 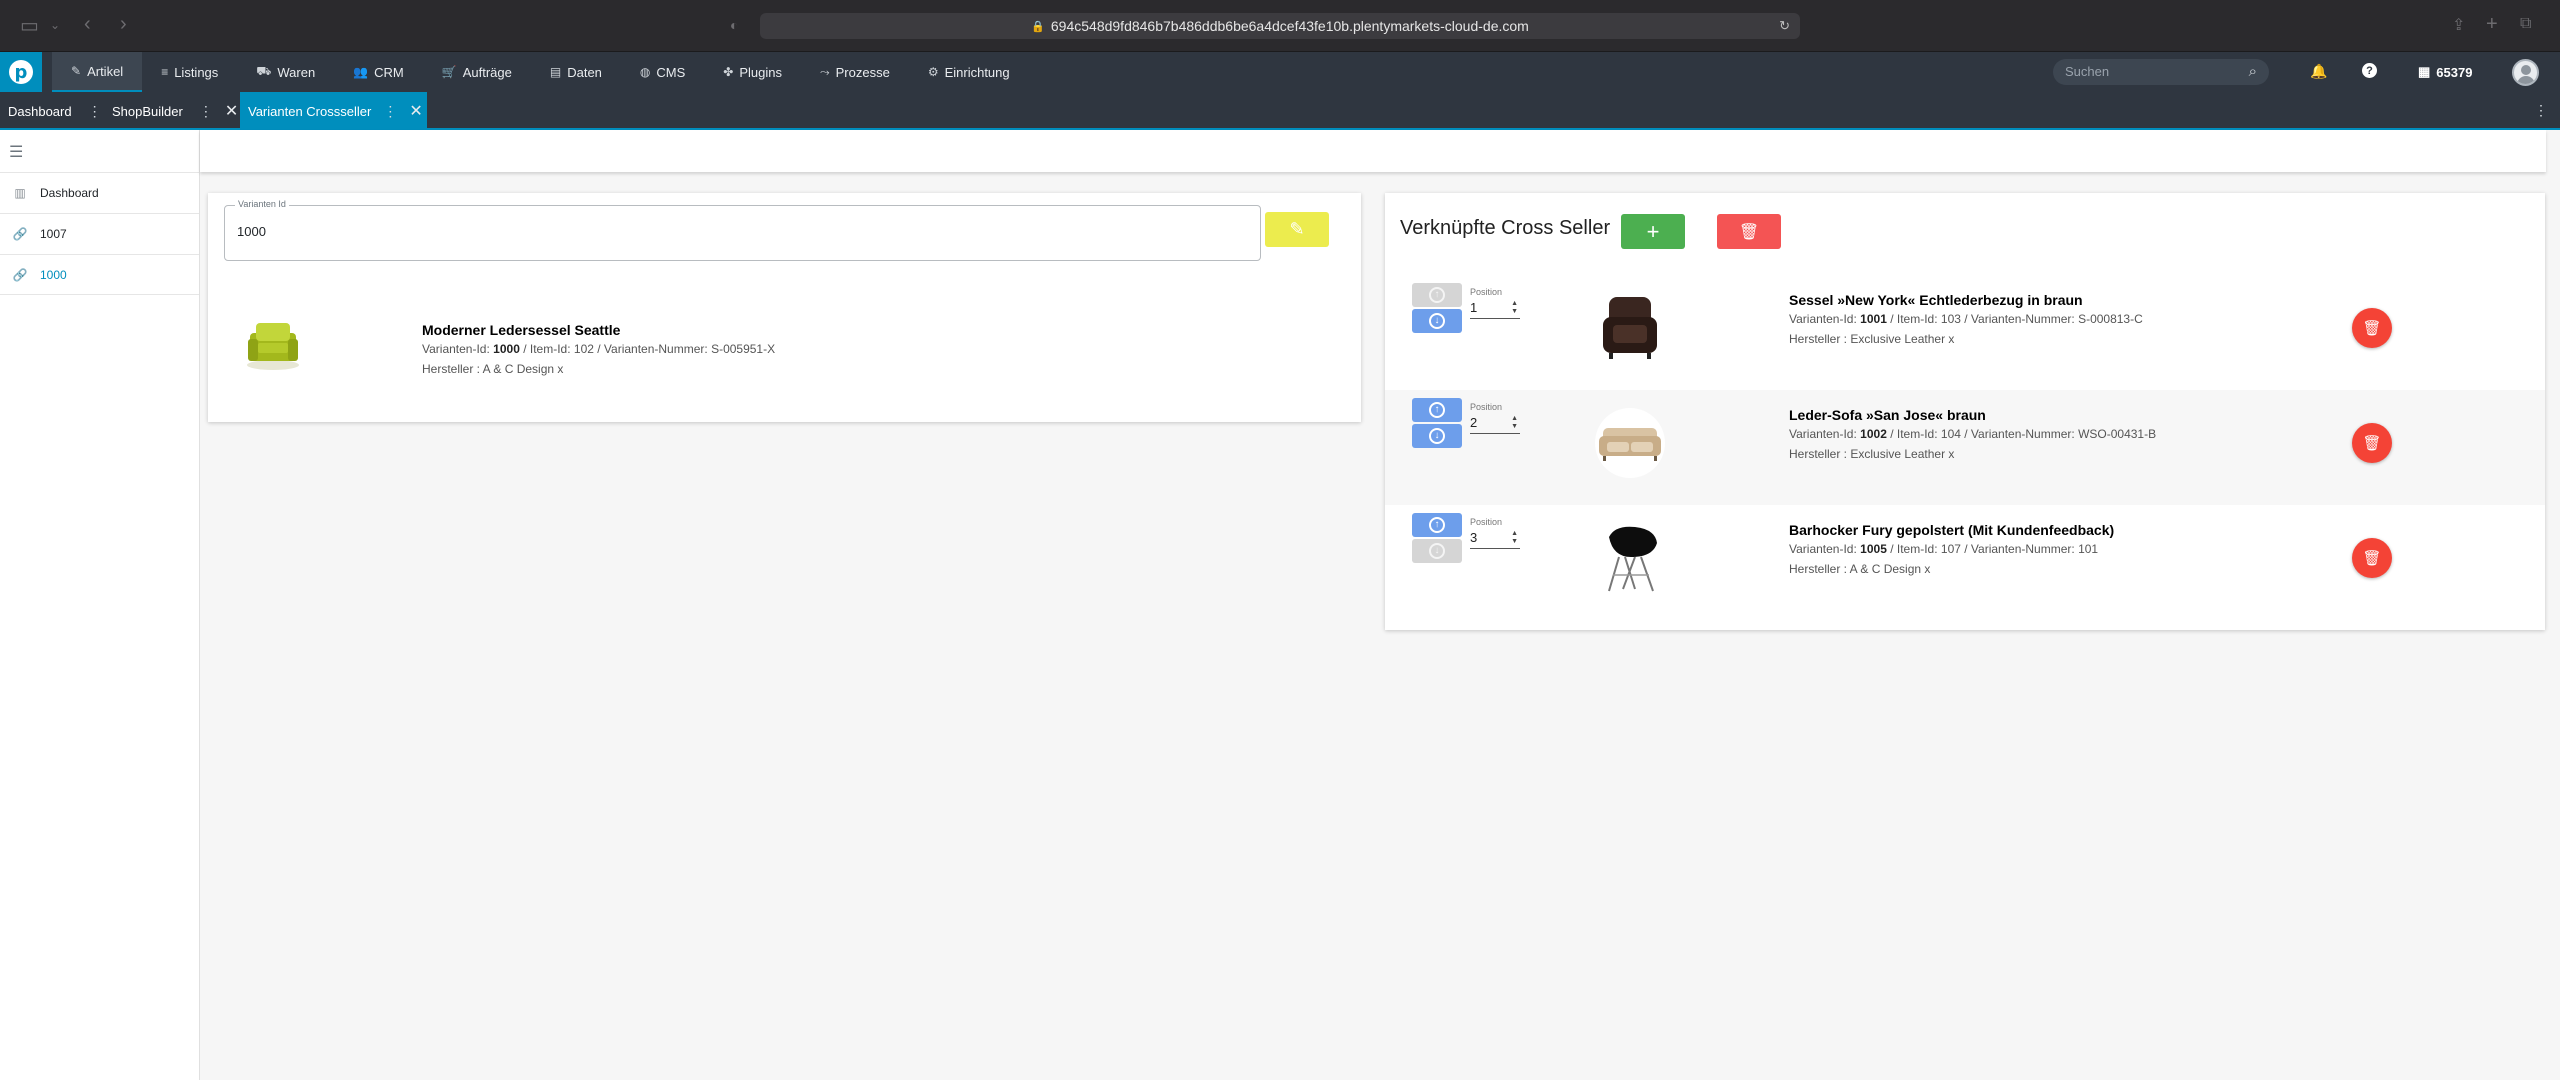 I want to click on nav-item-listings: ≡ Listings, so click(x=189, y=72).